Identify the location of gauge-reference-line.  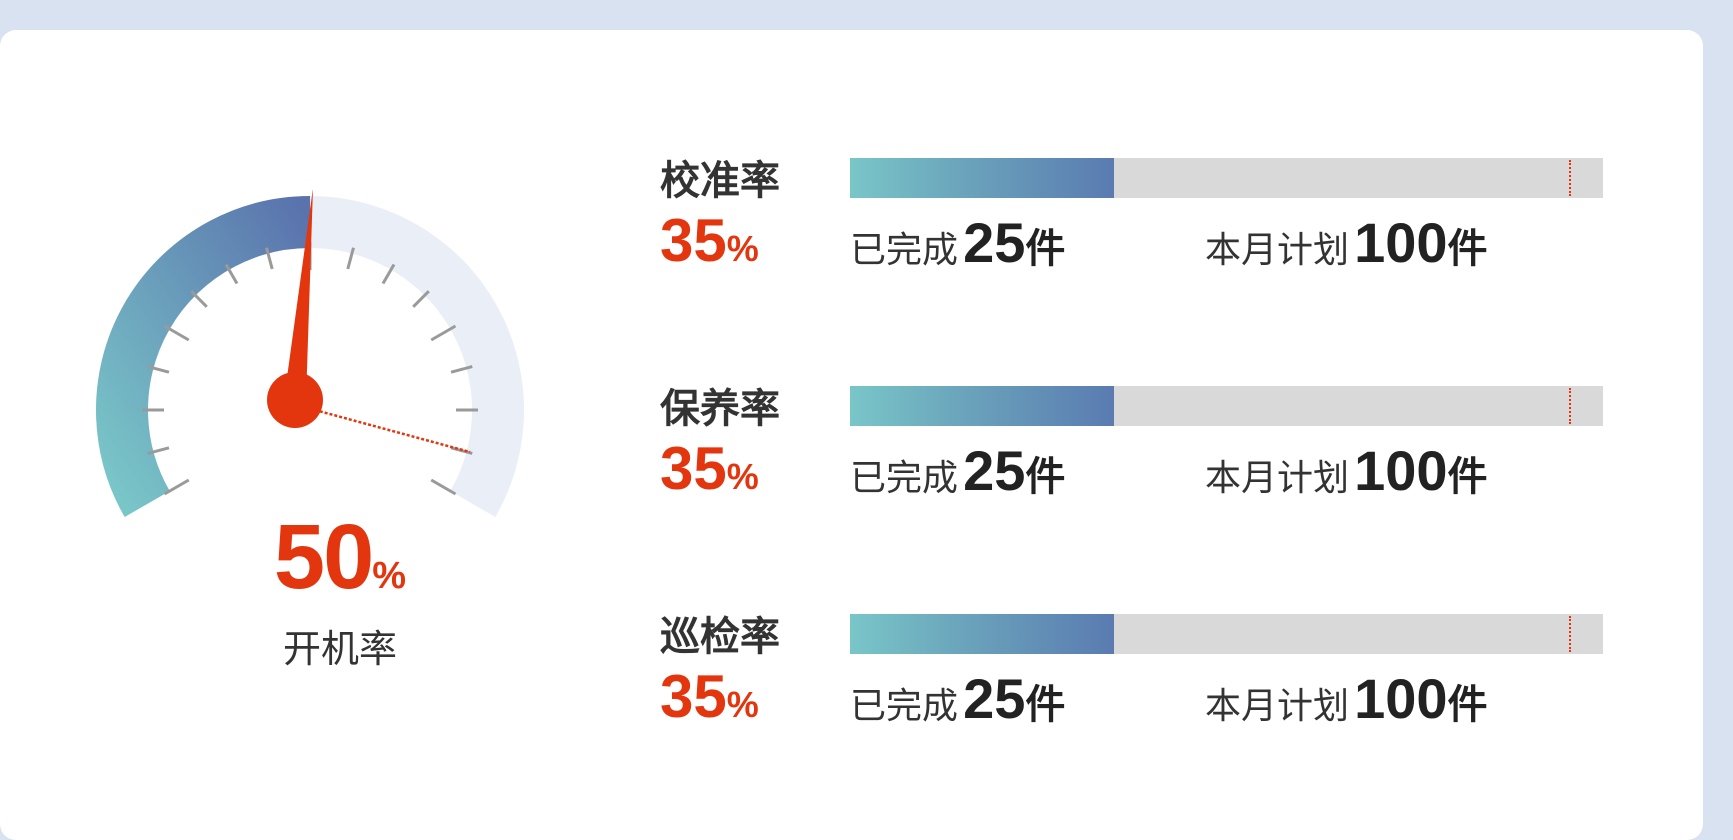
(392, 431).